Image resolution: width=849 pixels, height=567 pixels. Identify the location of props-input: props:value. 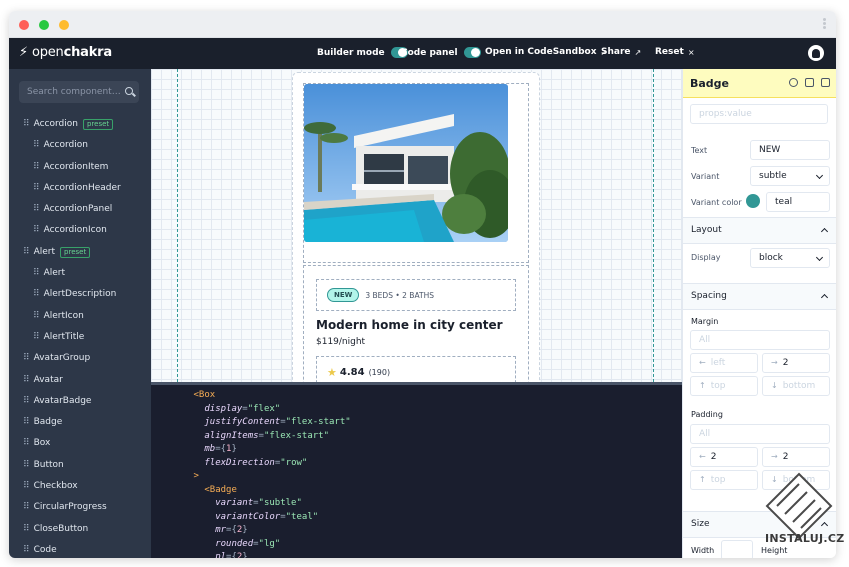
(759, 114).